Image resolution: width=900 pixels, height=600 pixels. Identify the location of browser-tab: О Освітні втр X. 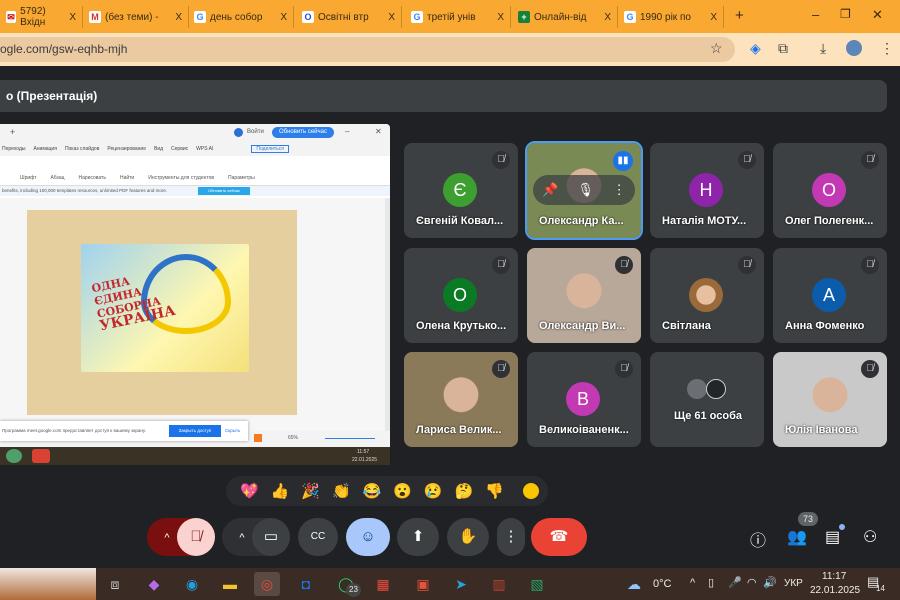
(349, 17).